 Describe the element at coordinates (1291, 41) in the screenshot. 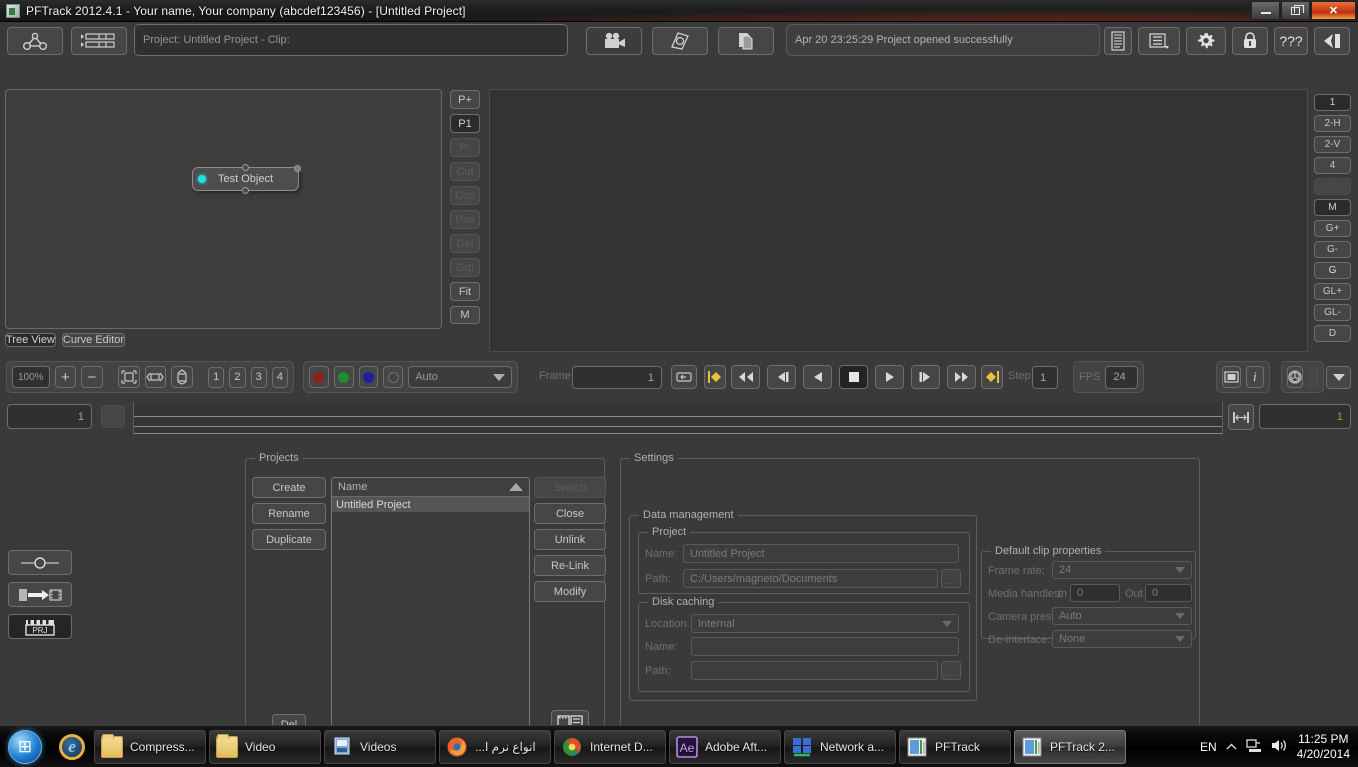

I see `help-button: ???` at that location.